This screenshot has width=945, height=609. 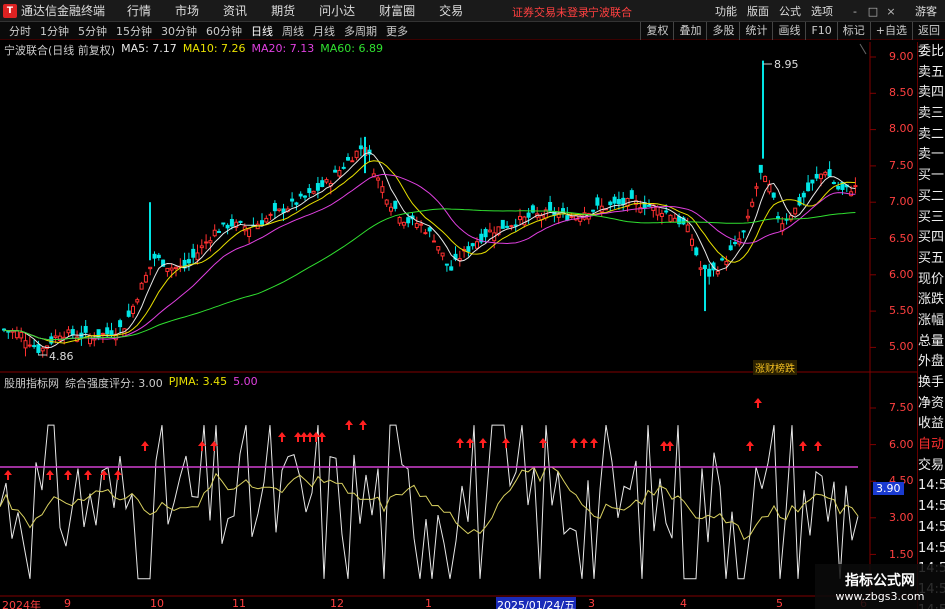 I want to click on date-nov: 11, so click(x=239, y=603).